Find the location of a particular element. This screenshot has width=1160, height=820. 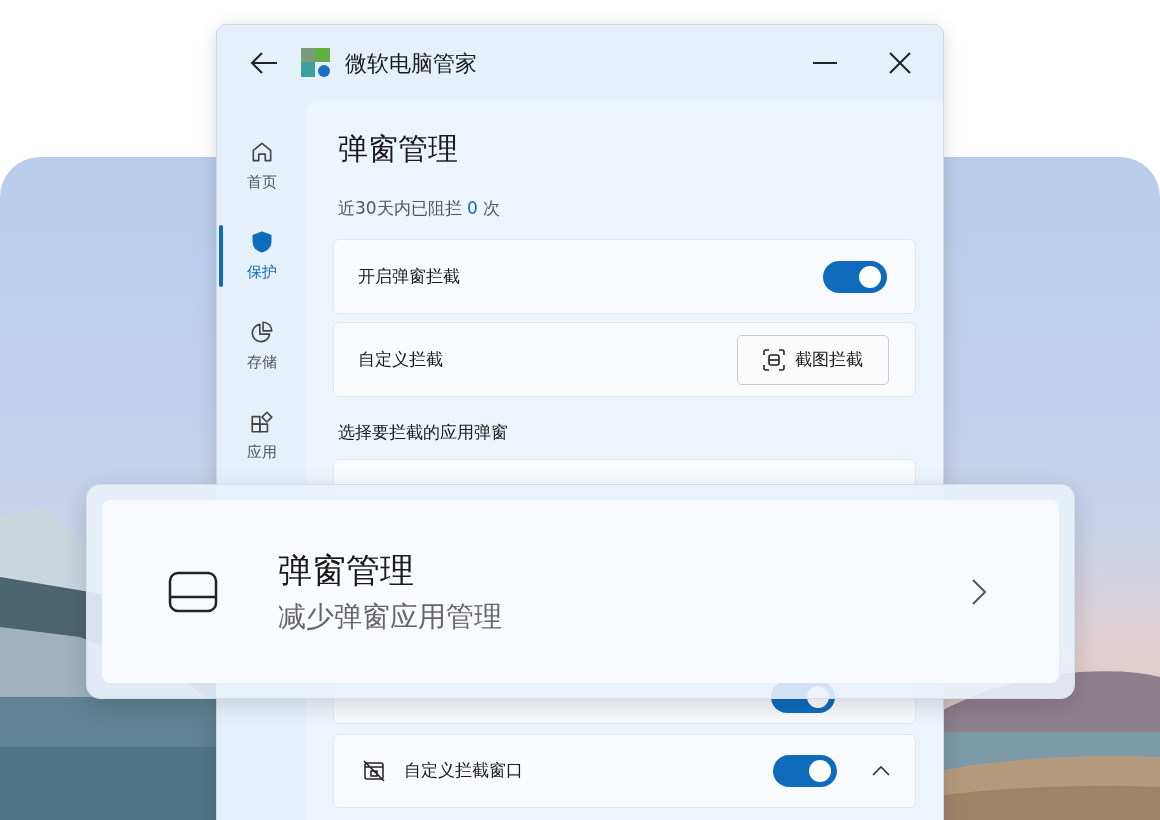

crossed-window-icon is located at coordinates (374, 771).